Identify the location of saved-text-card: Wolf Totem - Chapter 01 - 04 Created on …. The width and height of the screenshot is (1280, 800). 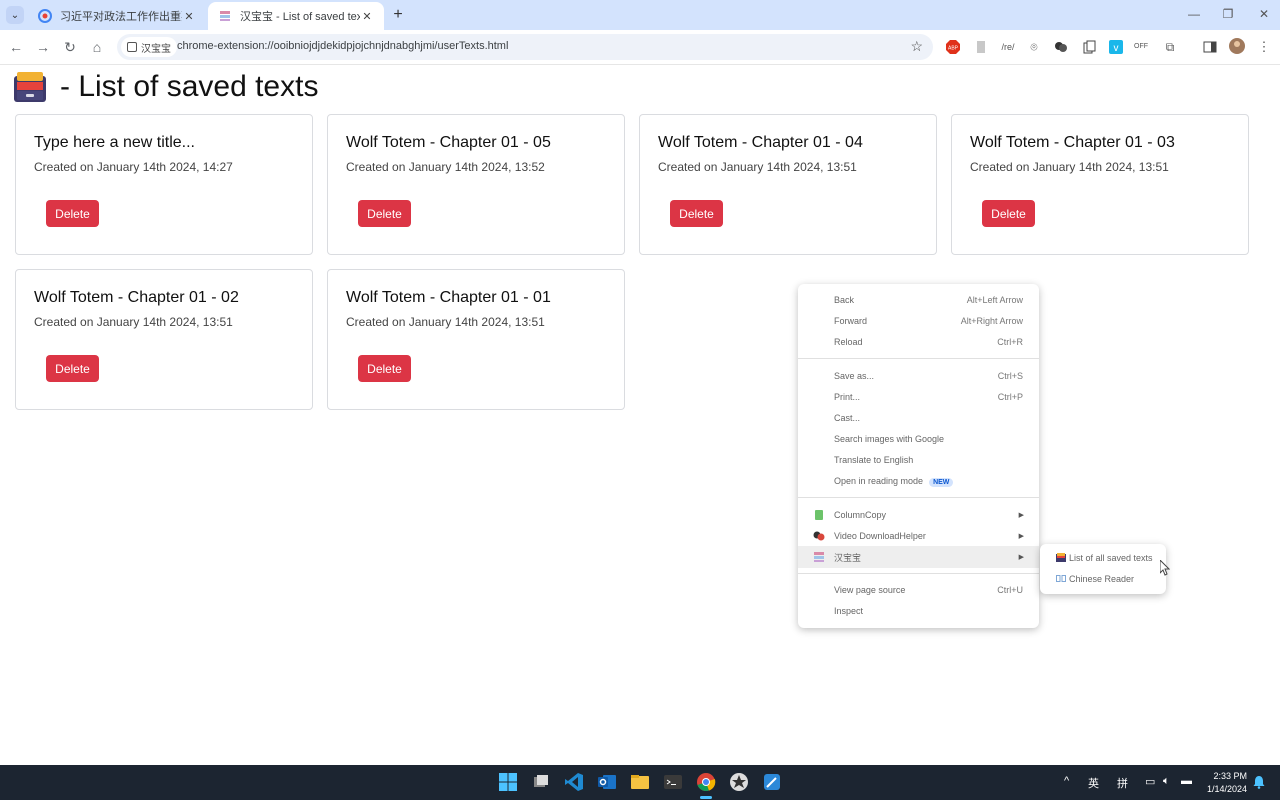
(788, 184).